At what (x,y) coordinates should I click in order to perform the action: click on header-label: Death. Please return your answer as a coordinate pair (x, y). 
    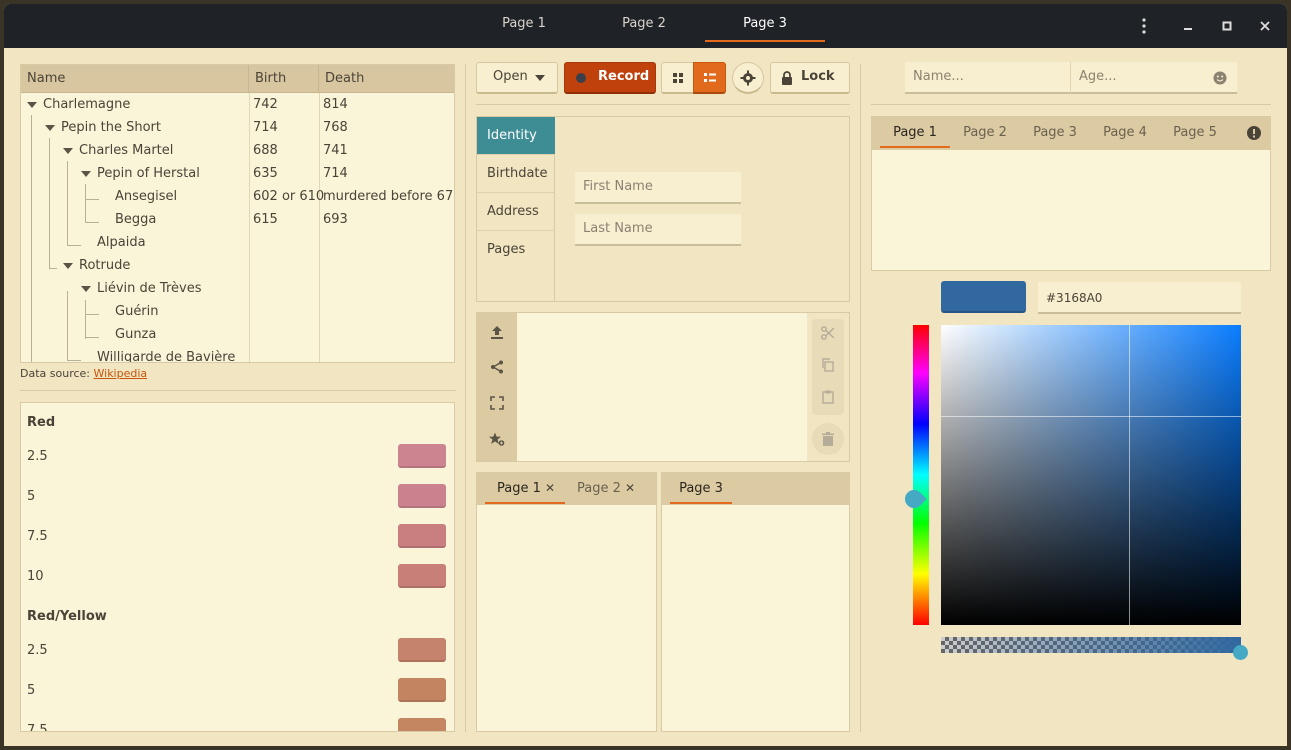
    Looking at the image, I should click on (345, 78).